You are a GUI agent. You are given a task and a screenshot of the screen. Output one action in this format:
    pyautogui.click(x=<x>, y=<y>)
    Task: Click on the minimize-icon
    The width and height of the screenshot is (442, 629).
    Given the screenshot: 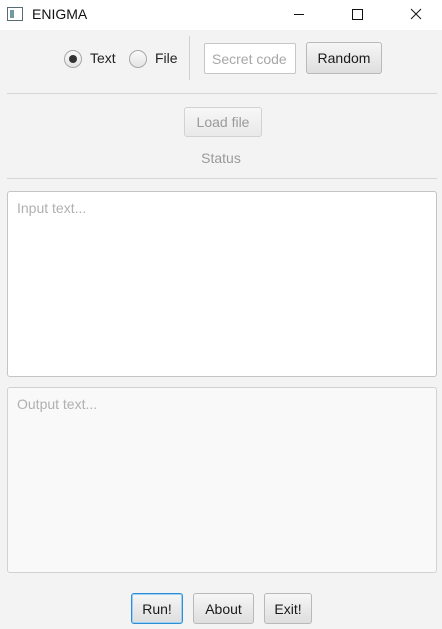 What is the action you would take?
    pyautogui.click(x=299, y=14)
    